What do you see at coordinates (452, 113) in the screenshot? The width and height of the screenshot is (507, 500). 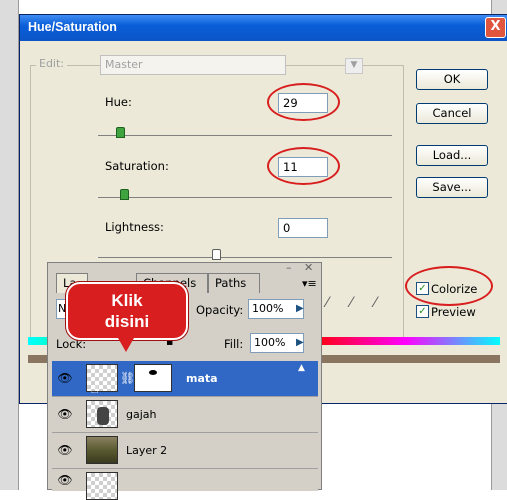 I see `cancel-button: Cancel` at bounding box center [452, 113].